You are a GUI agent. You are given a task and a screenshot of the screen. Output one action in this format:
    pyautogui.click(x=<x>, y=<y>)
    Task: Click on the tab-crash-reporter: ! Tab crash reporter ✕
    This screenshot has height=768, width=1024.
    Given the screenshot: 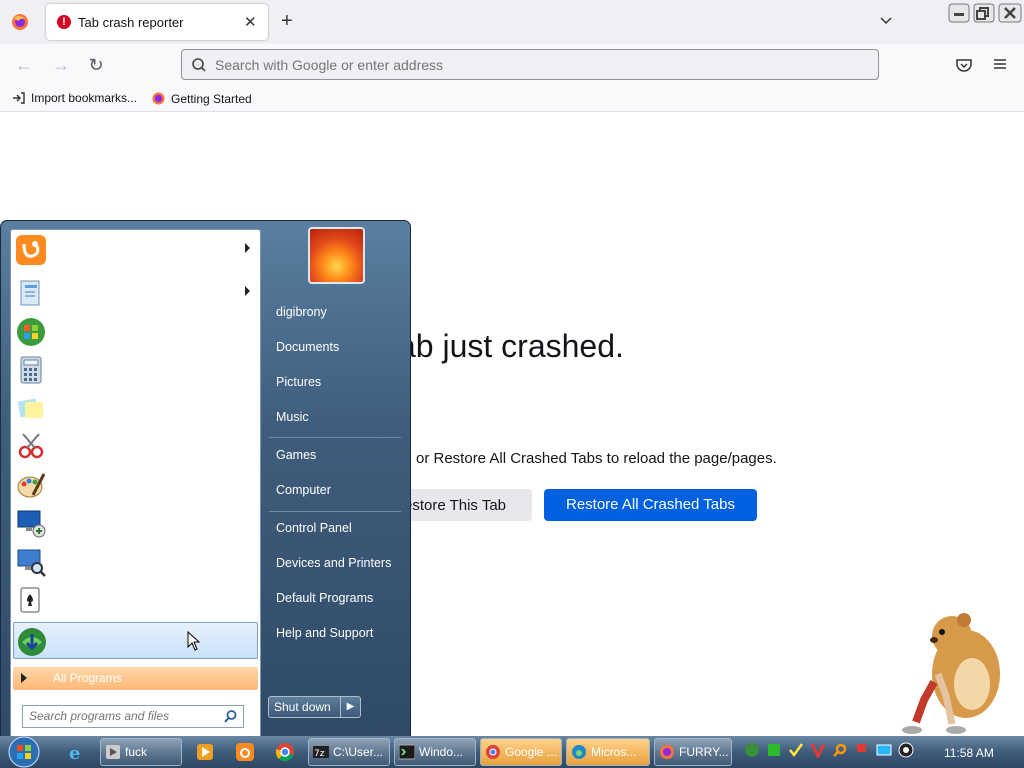 What is the action you would take?
    pyautogui.click(x=157, y=22)
    